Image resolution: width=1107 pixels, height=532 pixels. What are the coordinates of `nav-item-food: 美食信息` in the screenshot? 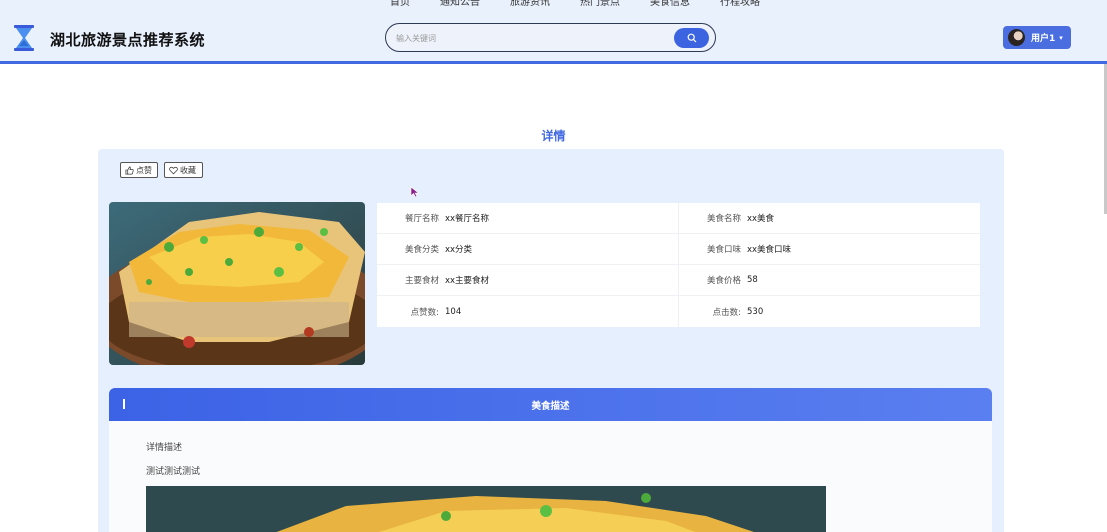 It's located at (670, 4).